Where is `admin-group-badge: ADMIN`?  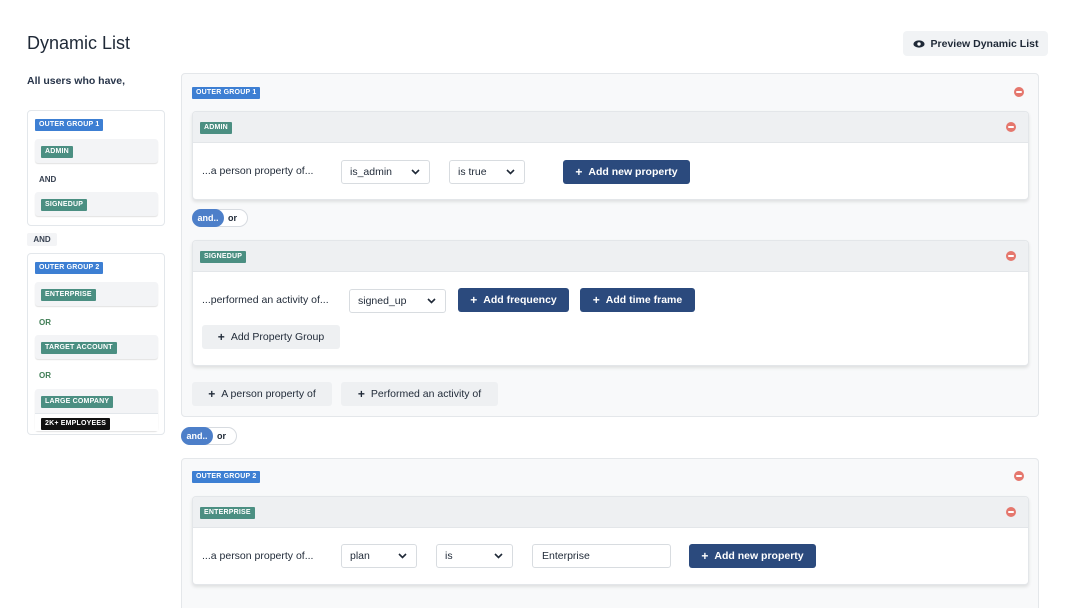 admin-group-badge: ADMIN is located at coordinates (216, 128).